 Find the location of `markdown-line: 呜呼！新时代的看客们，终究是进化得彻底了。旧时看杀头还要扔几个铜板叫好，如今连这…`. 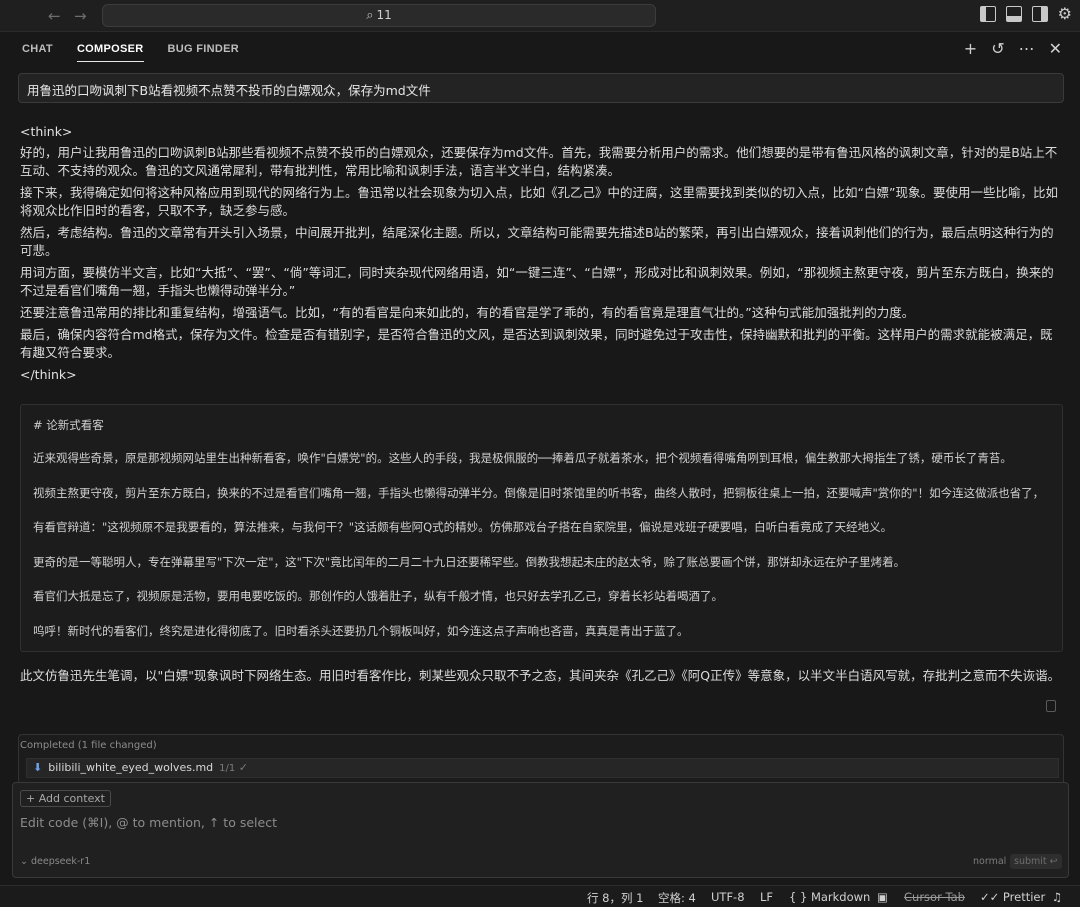

markdown-line: 呜呼！新时代的看客们，终究是进化得彻底了。旧时看杀头还要扔几个铜板叫好，如今连这… is located at coordinates (361, 630).